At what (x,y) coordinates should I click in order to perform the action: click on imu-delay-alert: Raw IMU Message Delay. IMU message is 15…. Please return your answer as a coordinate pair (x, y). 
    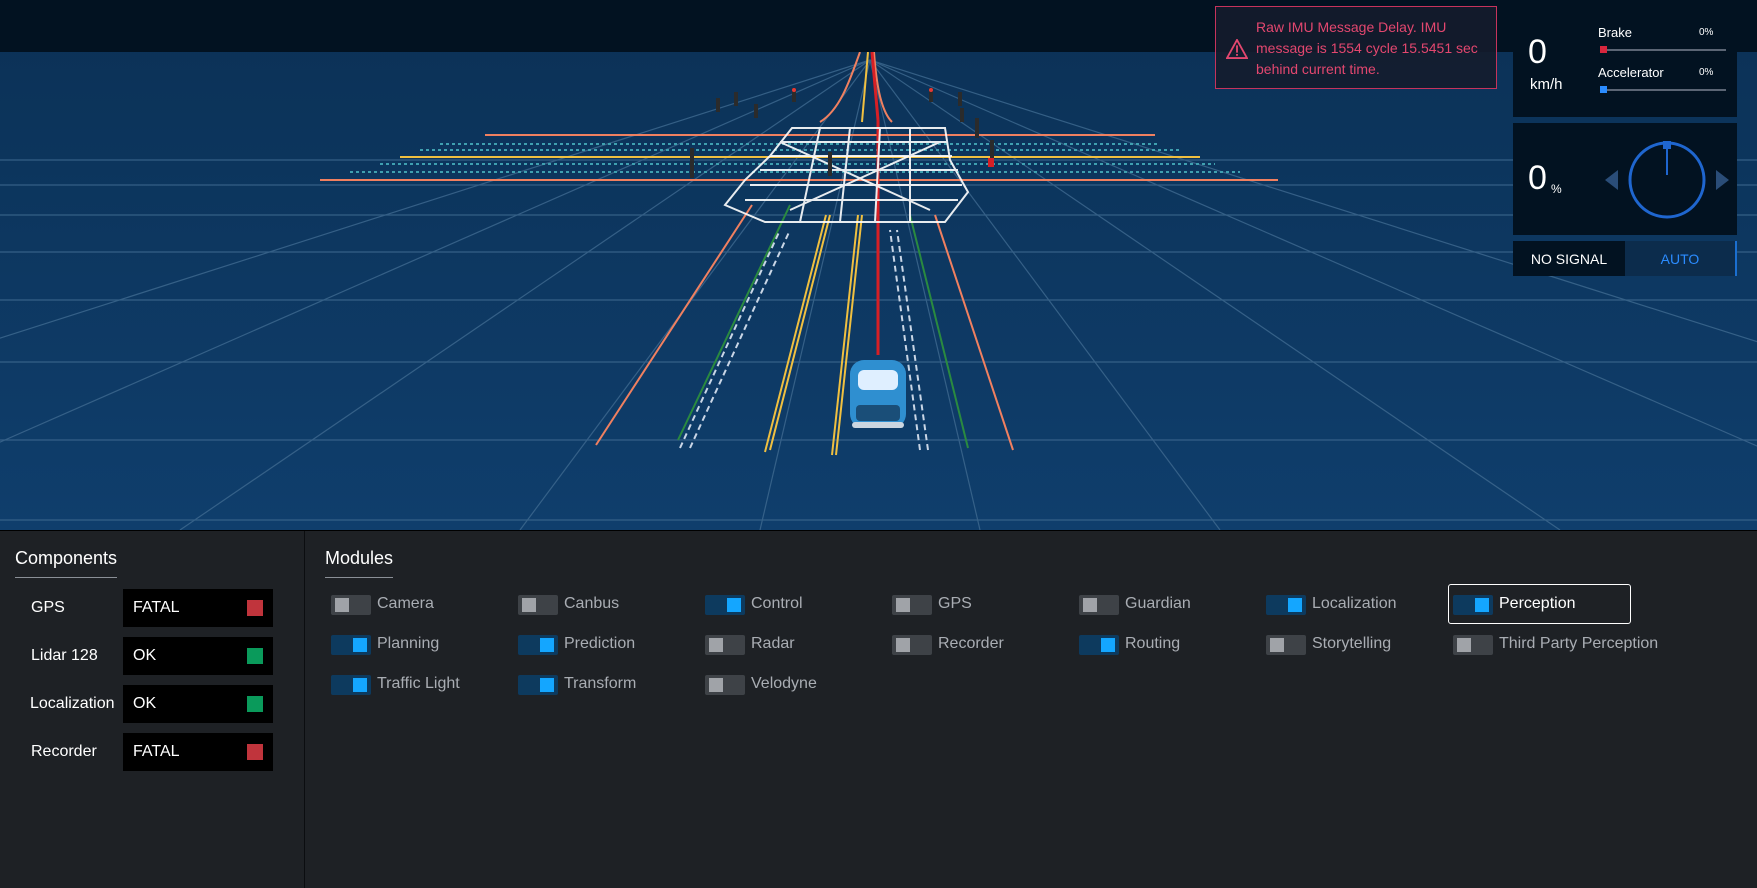
    Looking at the image, I should click on (1356, 47).